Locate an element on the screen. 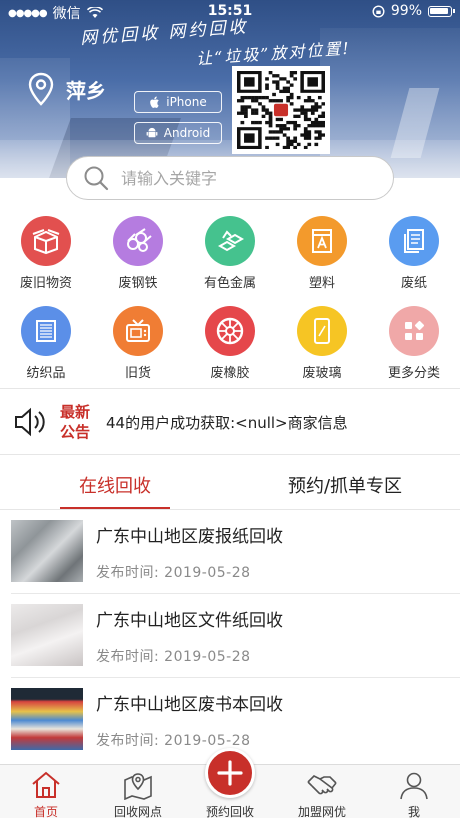  category-label: 塑料 is located at coordinates (321, 283).